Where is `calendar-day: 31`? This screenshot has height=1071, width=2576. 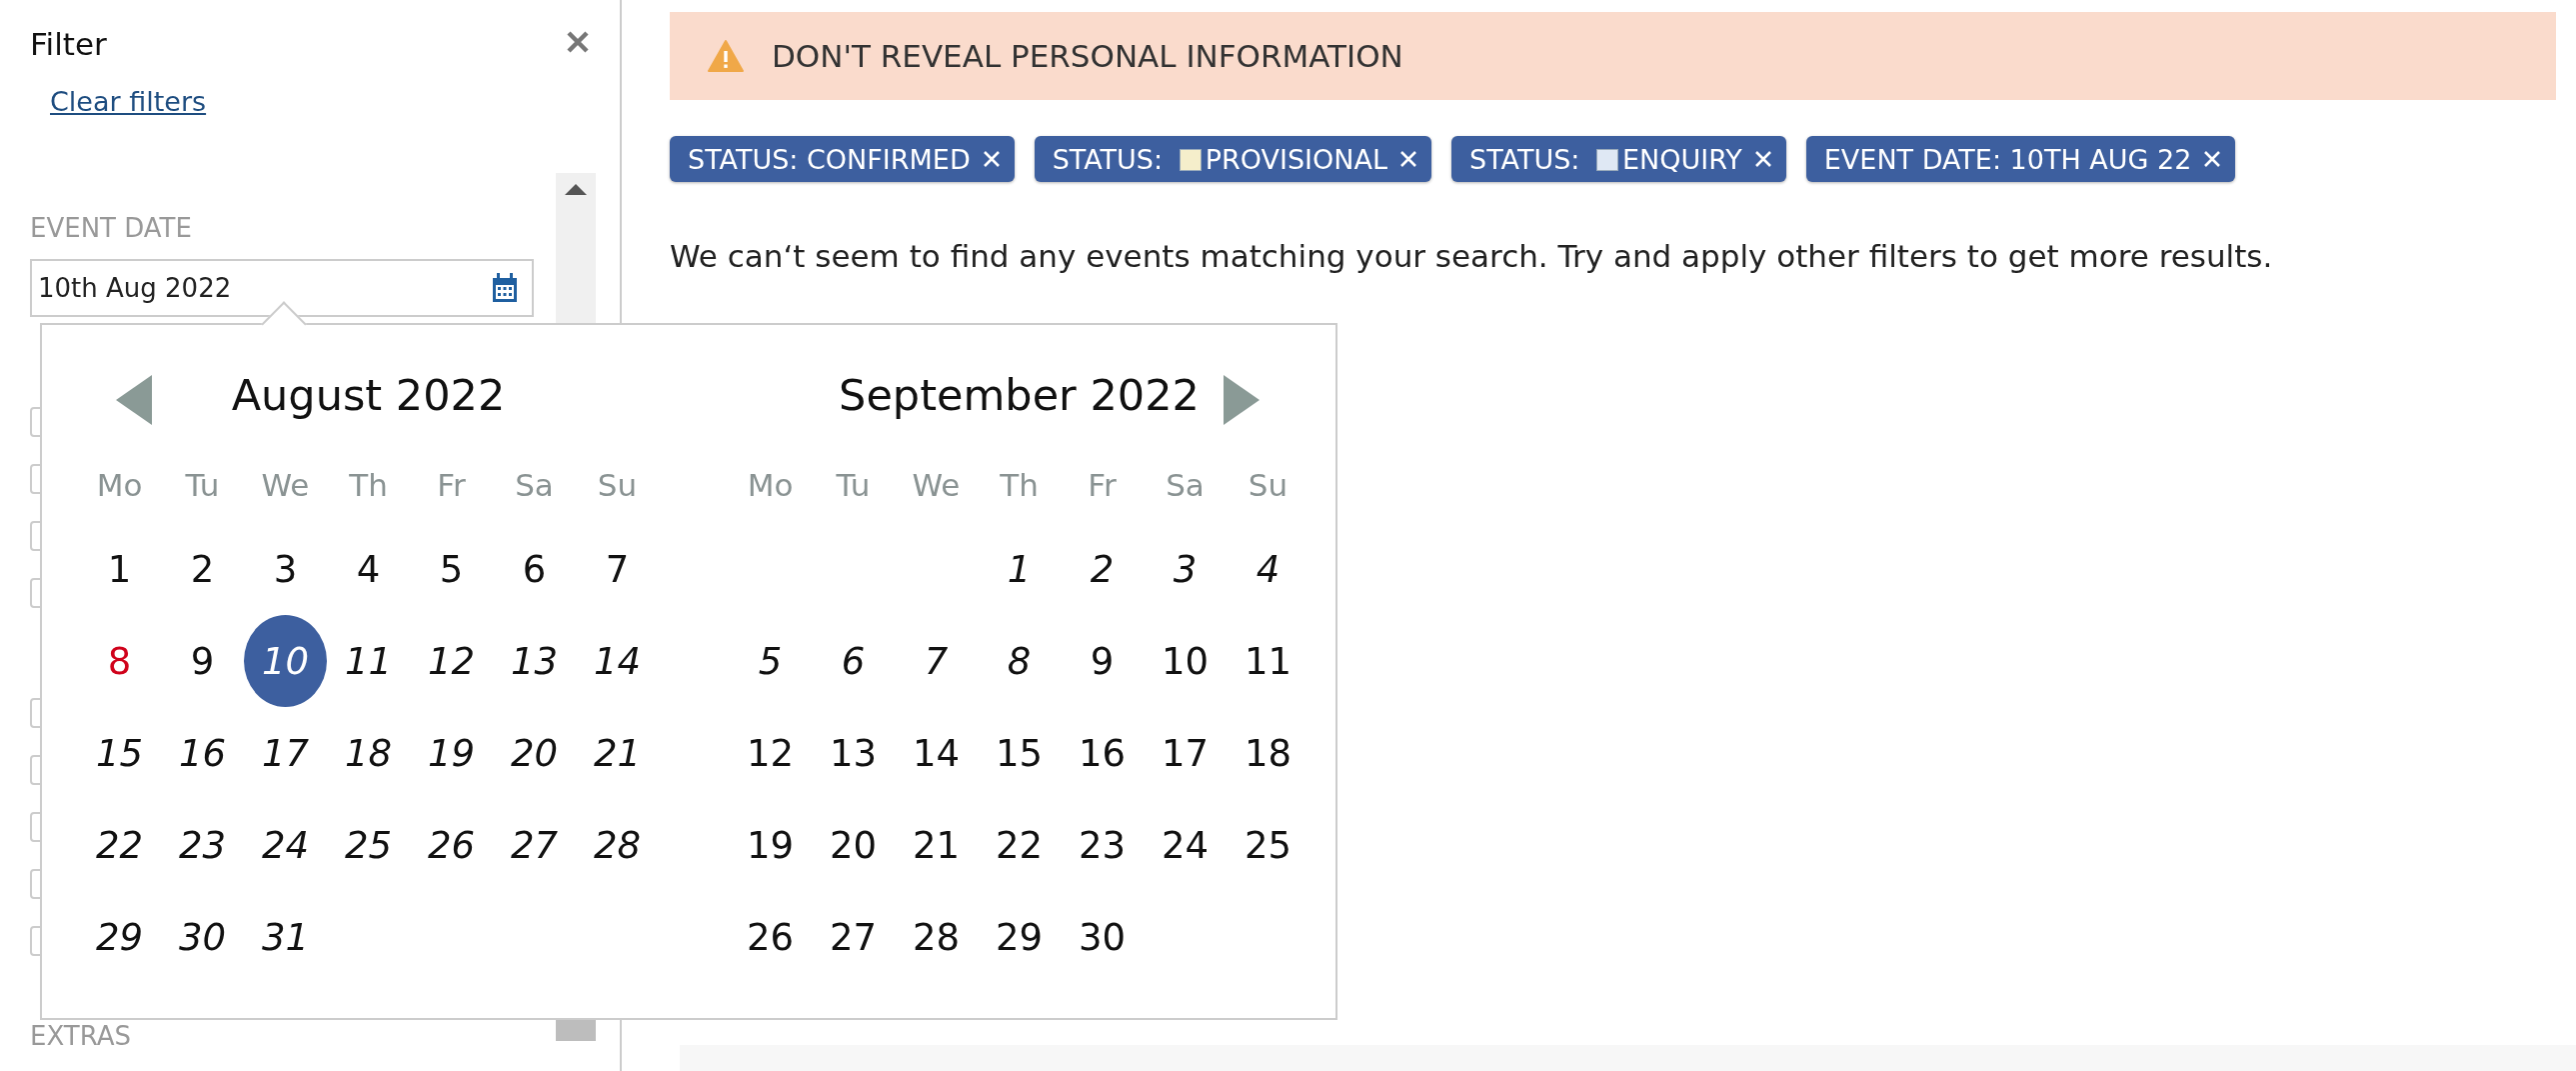 calendar-day: 31 is located at coordinates (286, 937).